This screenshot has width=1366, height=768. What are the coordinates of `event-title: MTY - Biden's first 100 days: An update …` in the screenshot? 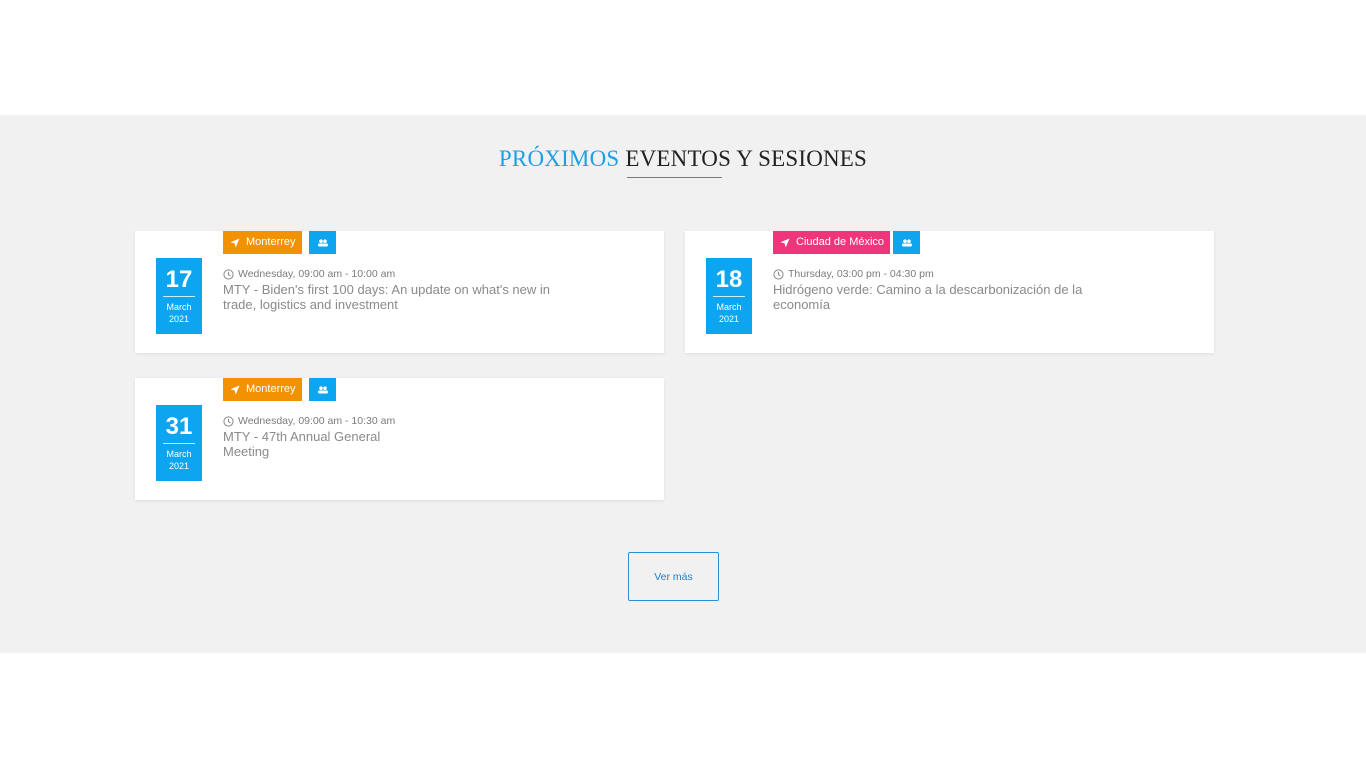 It's located at (388, 297).